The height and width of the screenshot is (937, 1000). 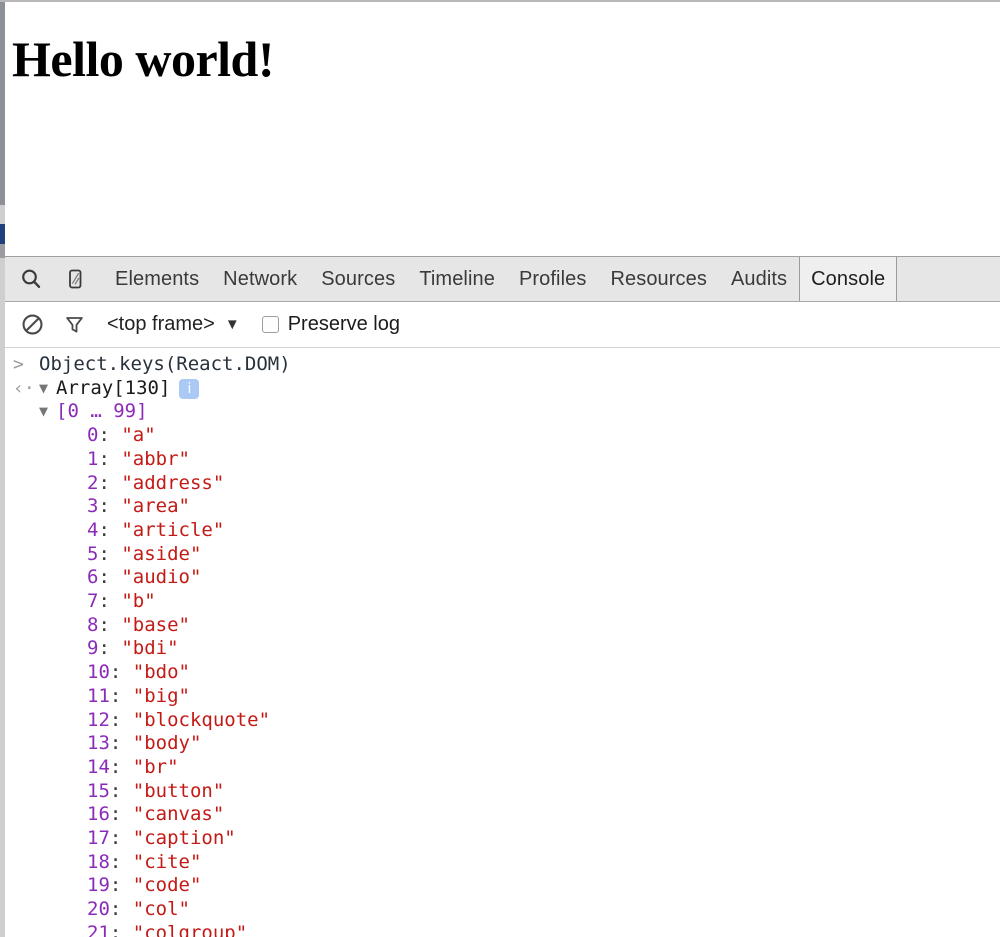 I want to click on filter-icon, so click(x=74, y=325).